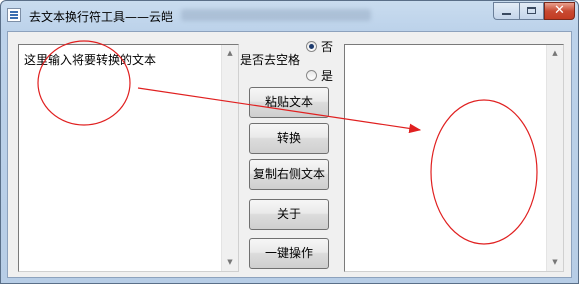 This screenshot has height=284, width=579. I want to click on maximize-button, so click(531, 11).